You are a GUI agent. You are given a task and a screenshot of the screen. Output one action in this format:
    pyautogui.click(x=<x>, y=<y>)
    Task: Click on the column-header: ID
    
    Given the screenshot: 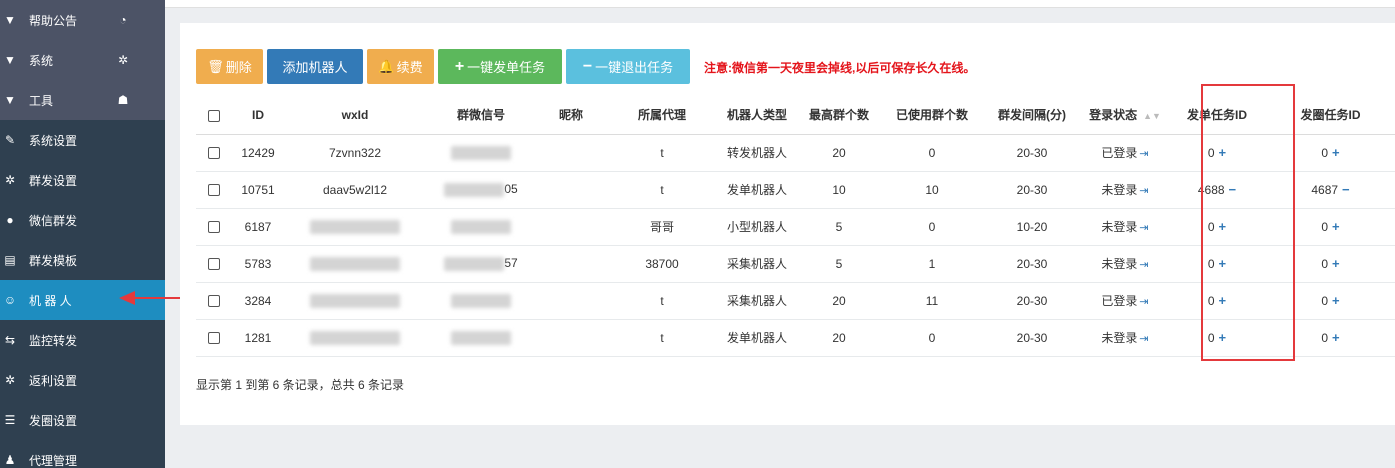 What is the action you would take?
    pyautogui.click(x=258, y=115)
    